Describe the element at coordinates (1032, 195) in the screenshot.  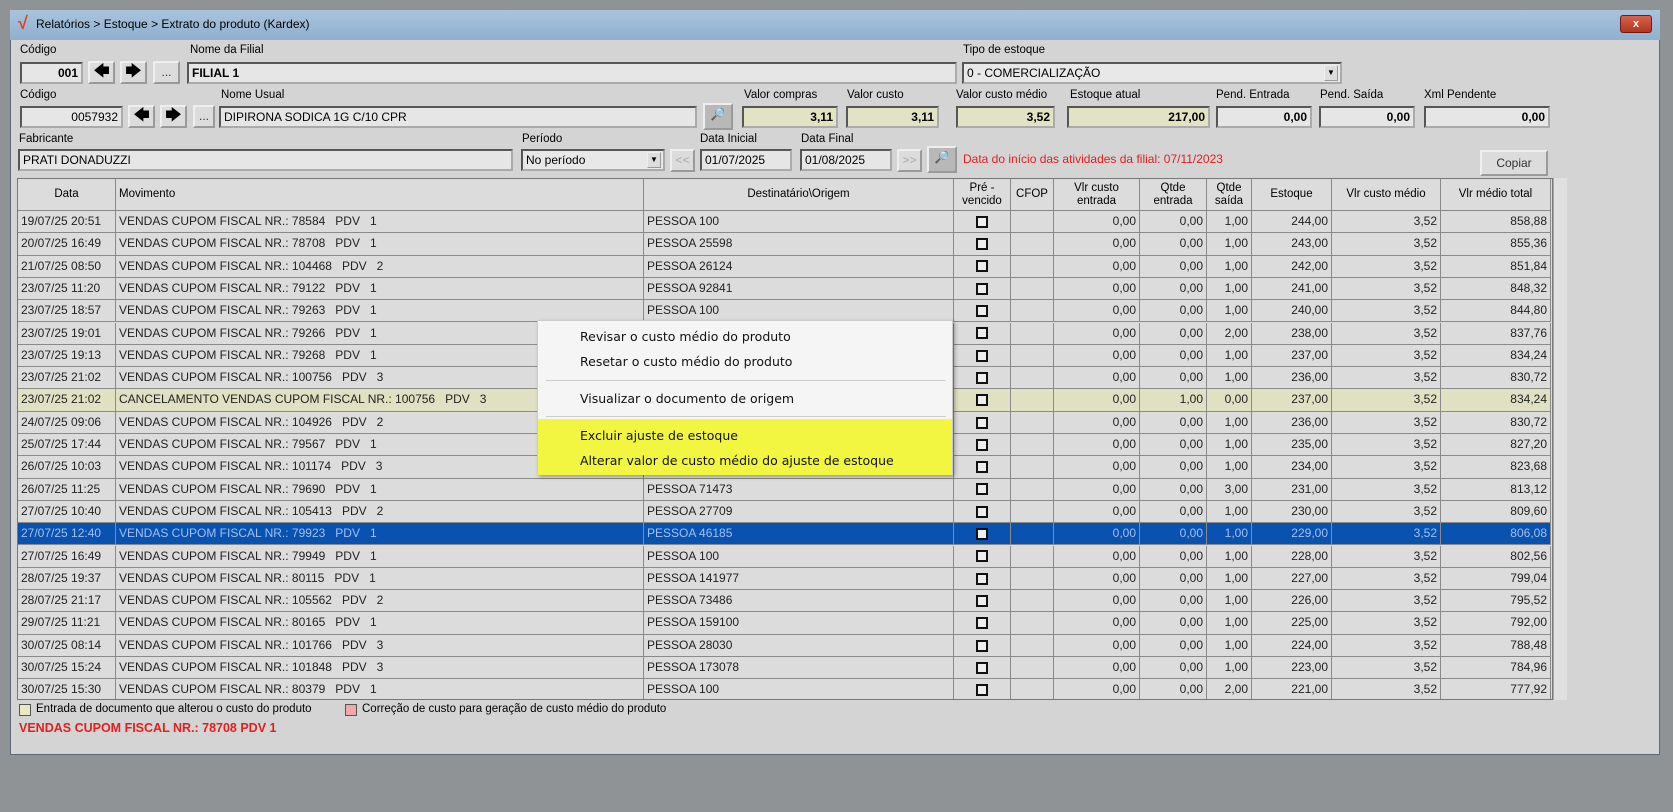
I see `column-header-cfop: CFOP` at that location.